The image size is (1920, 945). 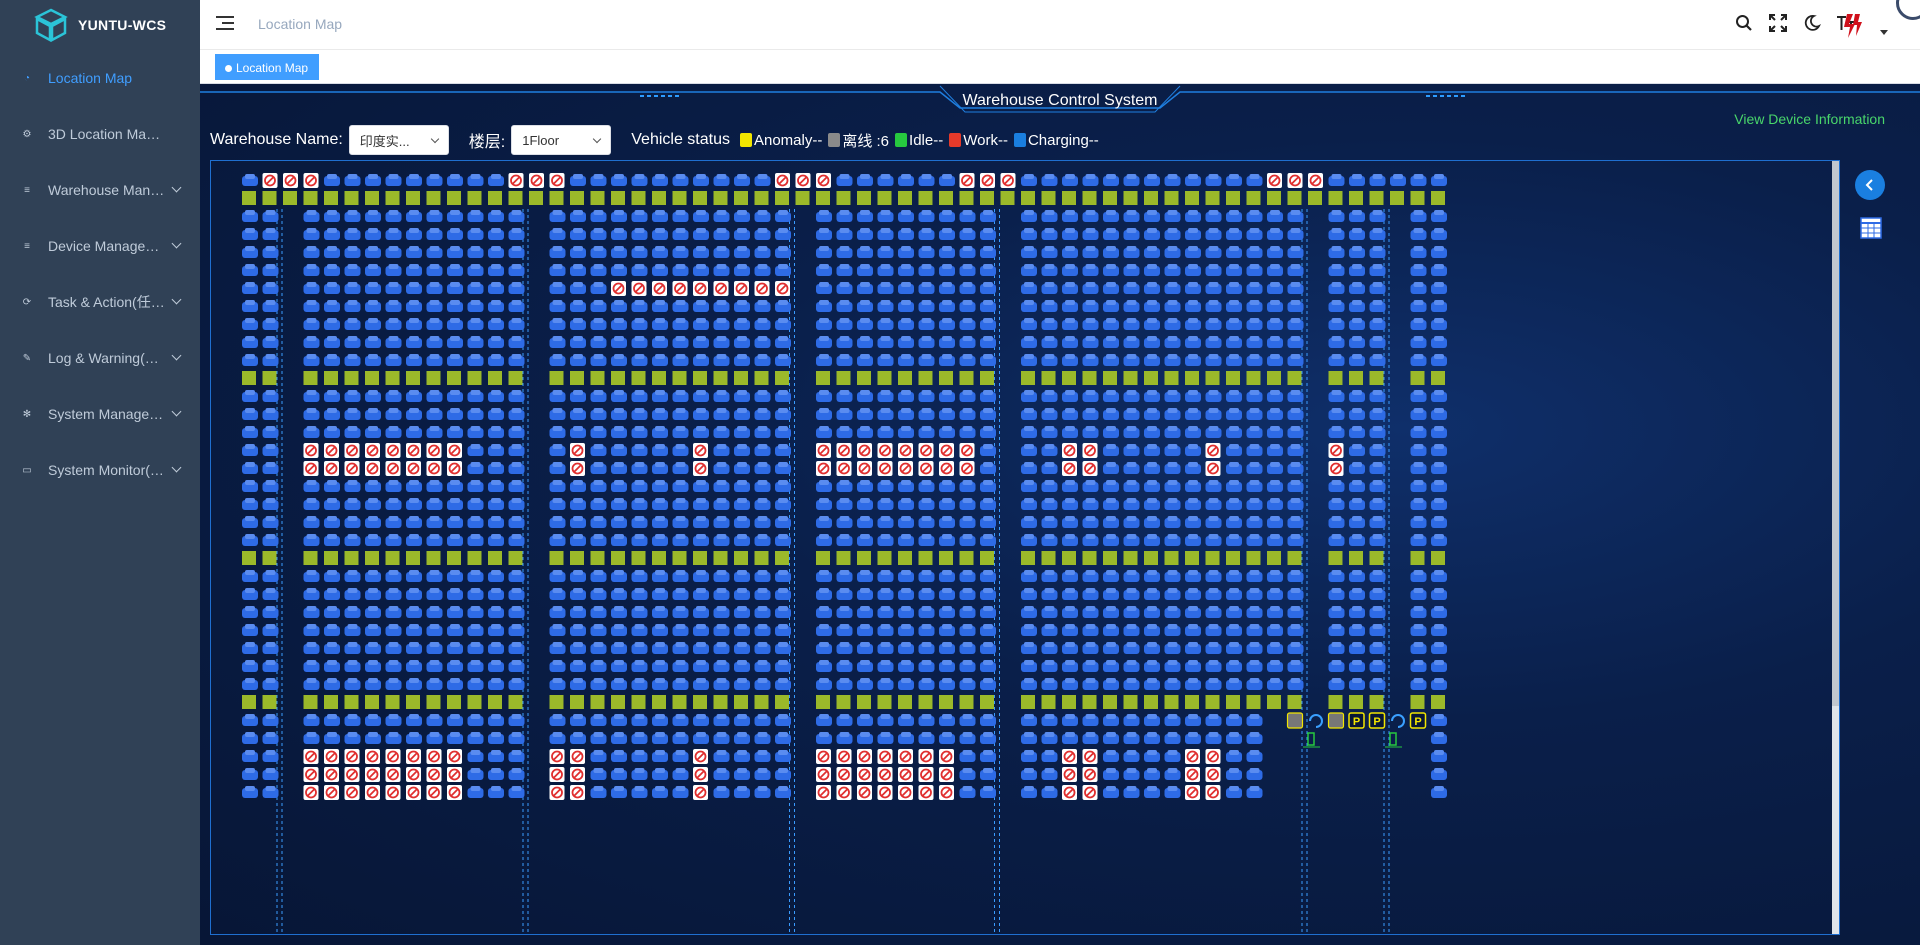 I want to click on vehicle-status-legend: Anomaly-- 离线 :6 Idle-- Work-- Charging--, so click(x=922, y=140).